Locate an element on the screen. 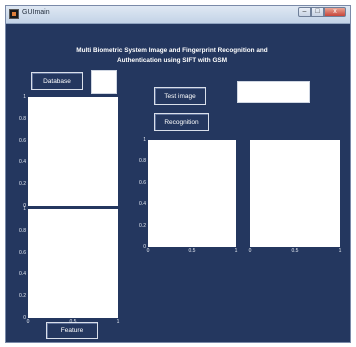  title-bar: GUImain – □ x is located at coordinates (178, 15).